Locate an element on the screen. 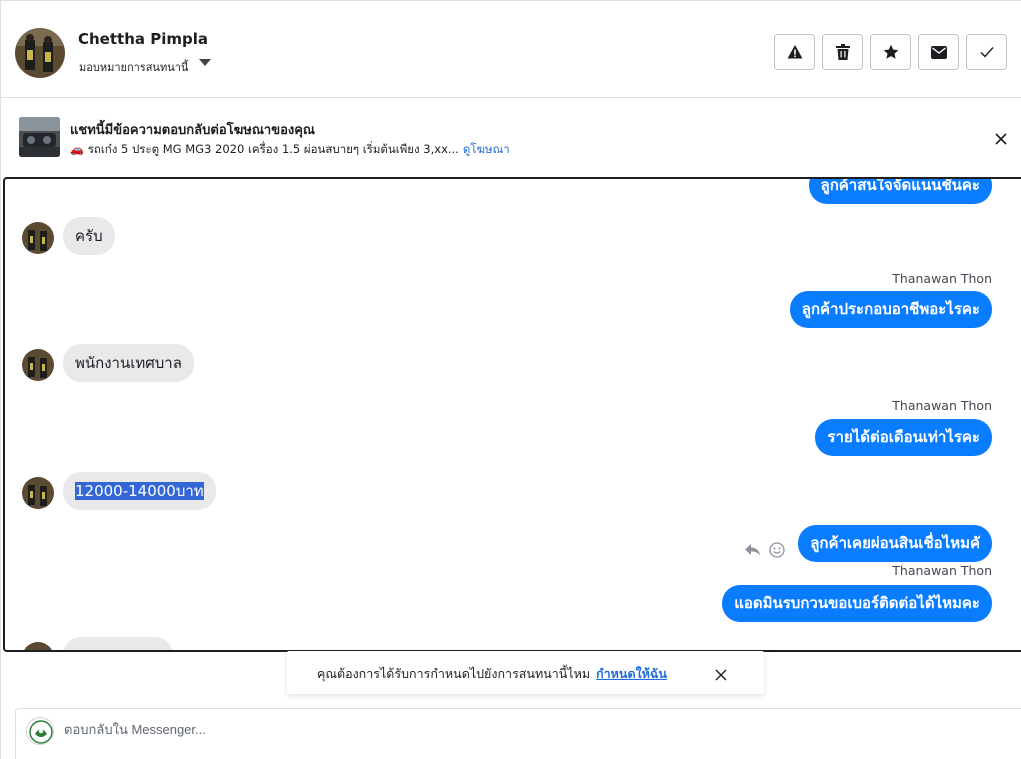  mark-done-button is located at coordinates (986, 52).